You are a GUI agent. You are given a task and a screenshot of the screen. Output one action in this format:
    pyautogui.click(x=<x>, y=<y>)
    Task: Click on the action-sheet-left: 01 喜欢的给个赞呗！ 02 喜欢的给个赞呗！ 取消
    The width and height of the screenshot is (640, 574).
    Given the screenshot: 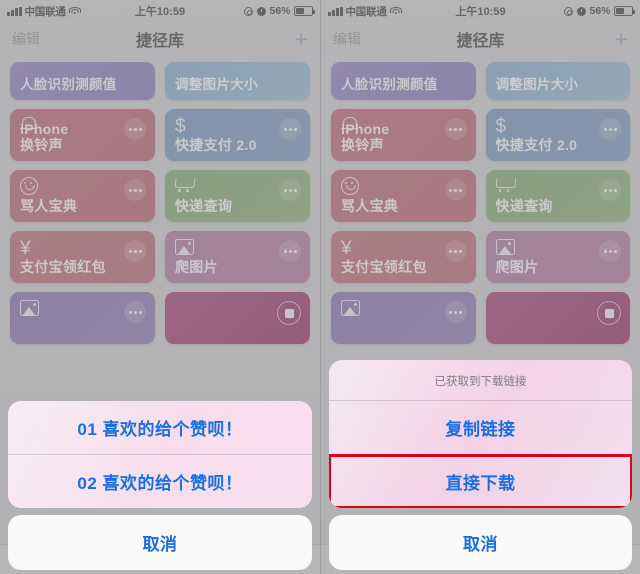 What is the action you would take?
    pyautogui.click(x=160, y=485)
    